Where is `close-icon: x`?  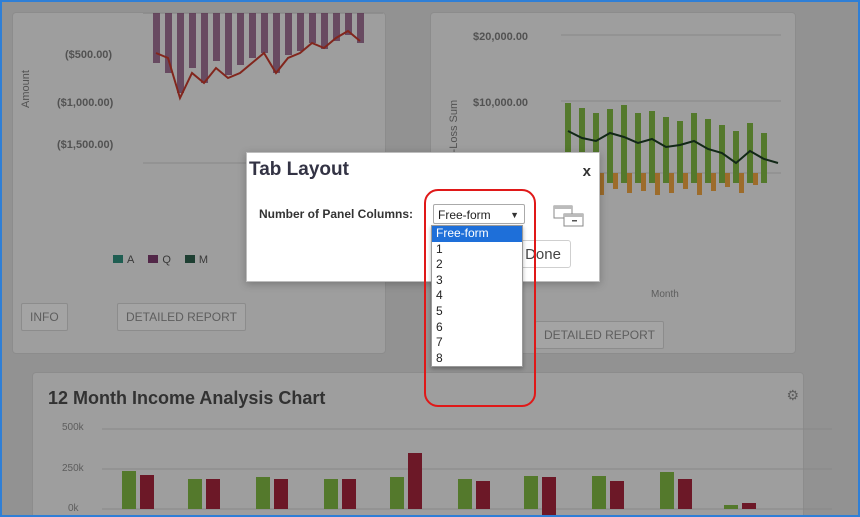 close-icon: x is located at coordinates (587, 171).